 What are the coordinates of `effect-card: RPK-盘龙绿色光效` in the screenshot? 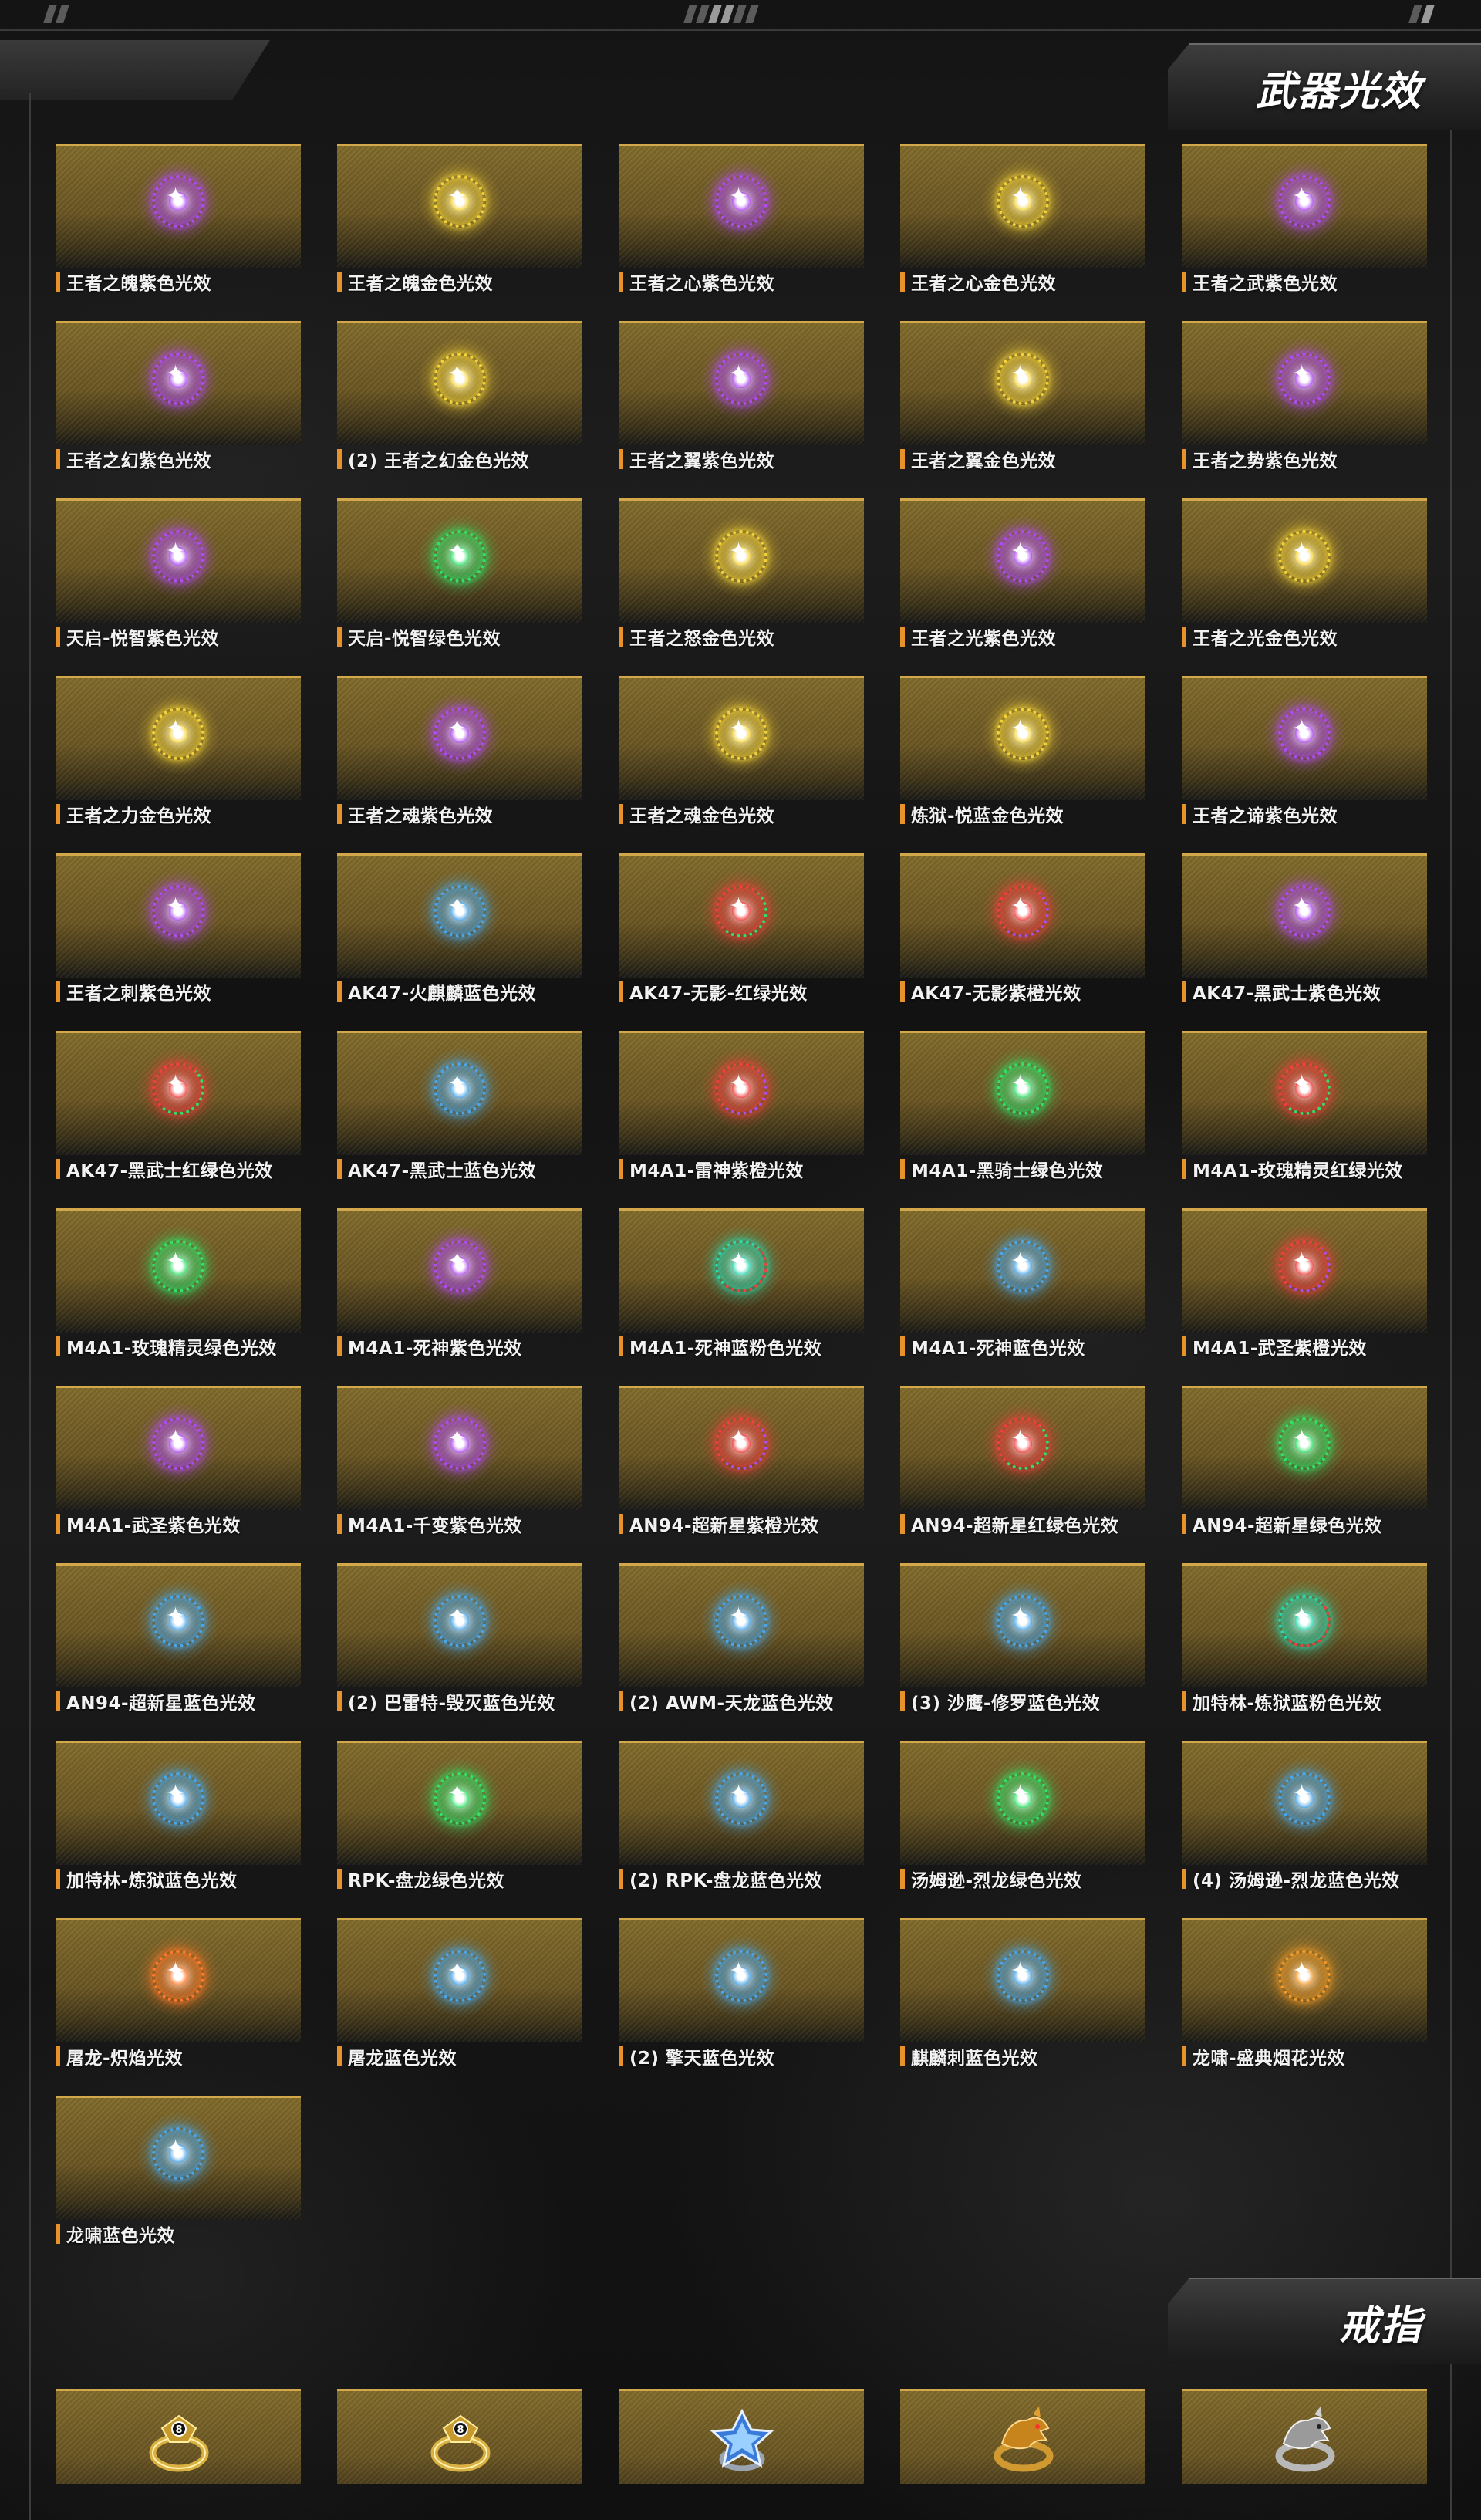 It's located at (459, 1825).